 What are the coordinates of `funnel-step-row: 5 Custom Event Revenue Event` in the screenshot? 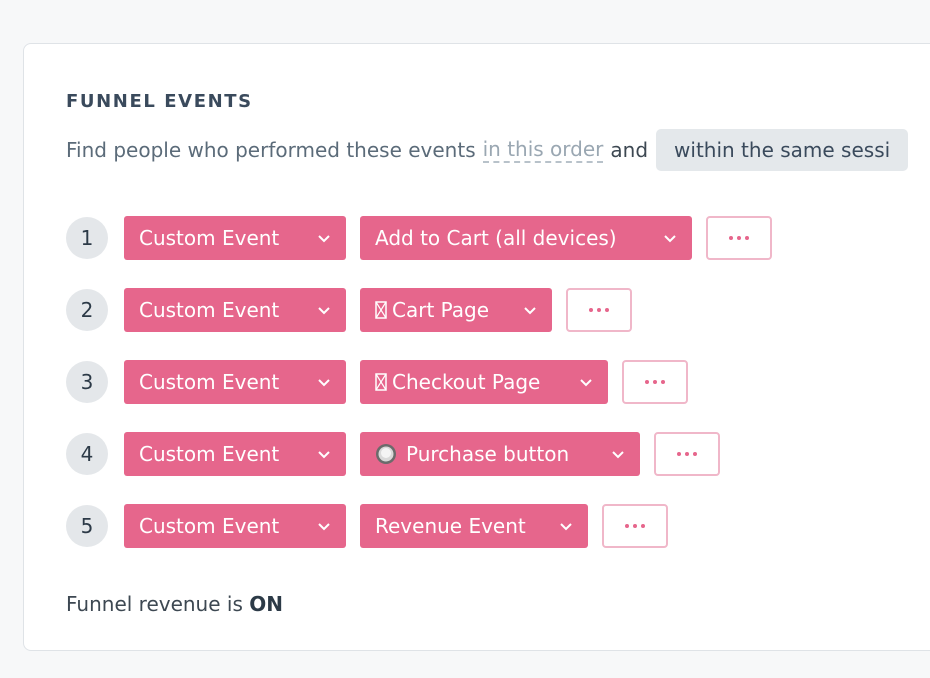 It's located at (367, 526).